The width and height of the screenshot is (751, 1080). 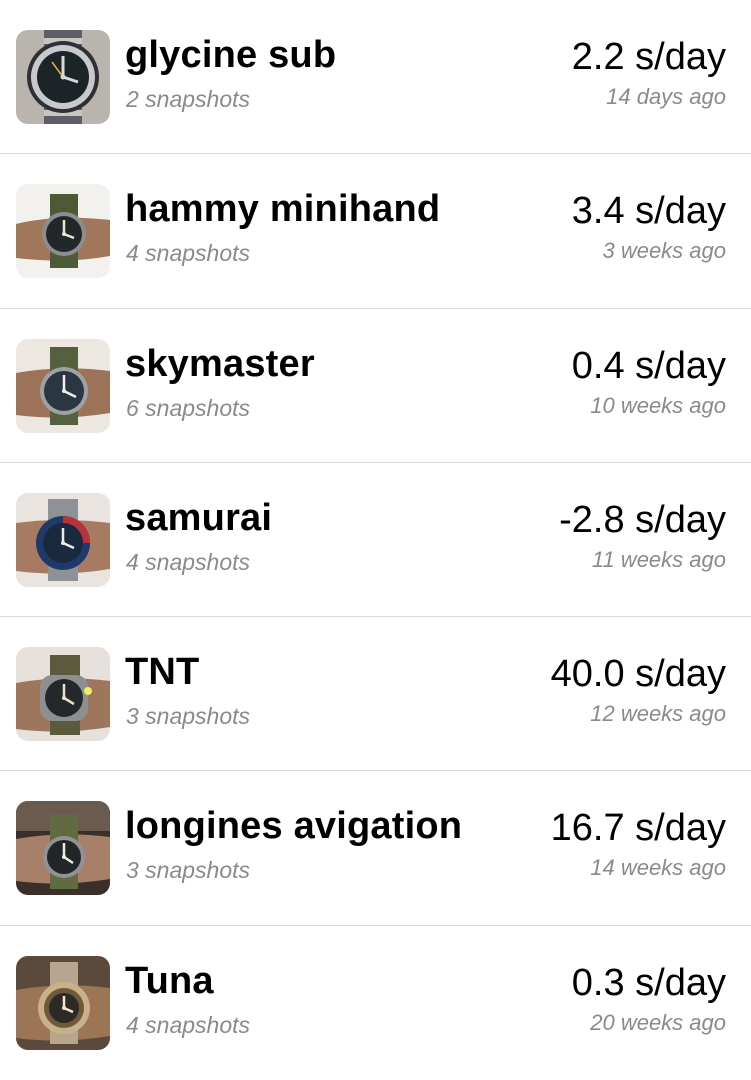 What do you see at coordinates (220, 363) in the screenshot?
I see `watch-name: skymaster` at bounding box center [220, 363].